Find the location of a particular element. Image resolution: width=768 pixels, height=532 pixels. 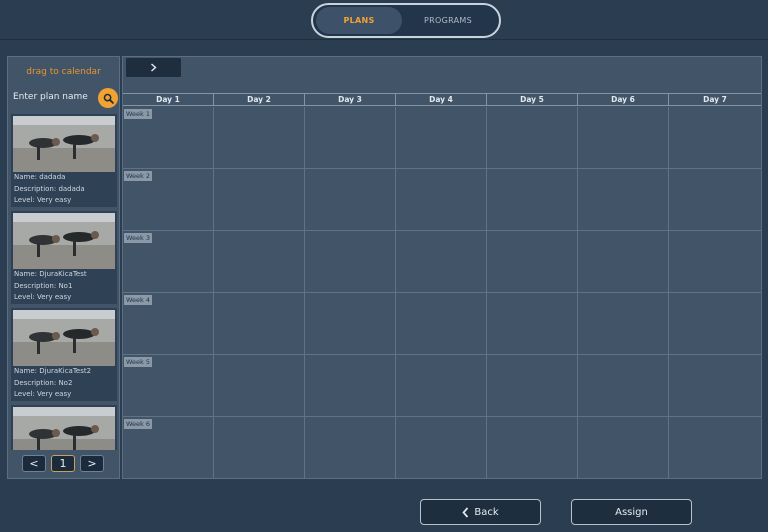

current-page: 1 is located at coordinates (63, 463).